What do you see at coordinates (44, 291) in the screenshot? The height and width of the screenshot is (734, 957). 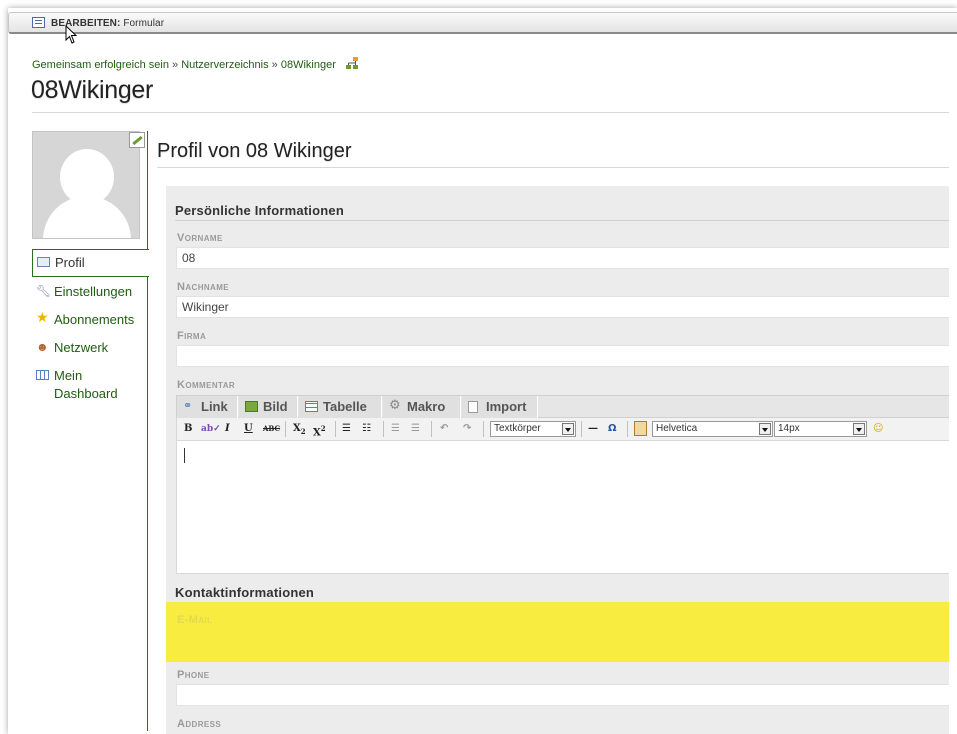 I see `wrench-icon: 🔧︎` at bounding box center [44, 291].